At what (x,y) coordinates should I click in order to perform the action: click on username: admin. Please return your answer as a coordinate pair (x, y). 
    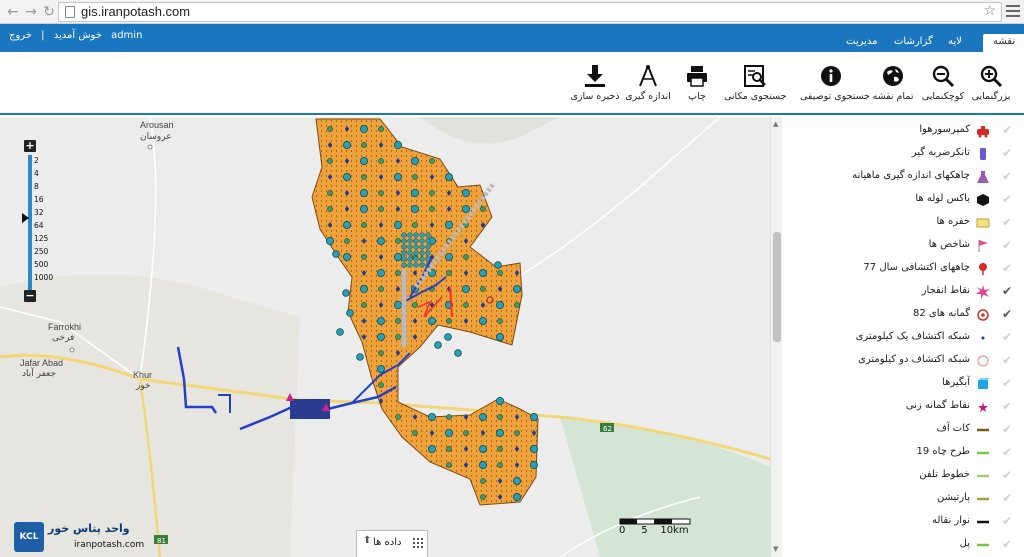
    Looking at the image, I should click on (127, 35).